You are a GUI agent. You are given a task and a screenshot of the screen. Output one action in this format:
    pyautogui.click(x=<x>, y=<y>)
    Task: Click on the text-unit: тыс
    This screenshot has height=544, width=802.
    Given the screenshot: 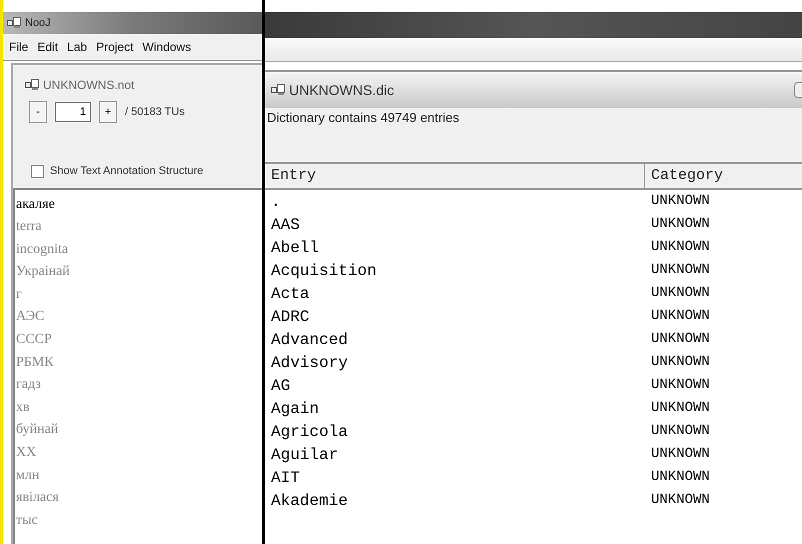 What is the action you would take?
    pyautogui.click(x=139, y=521)
    